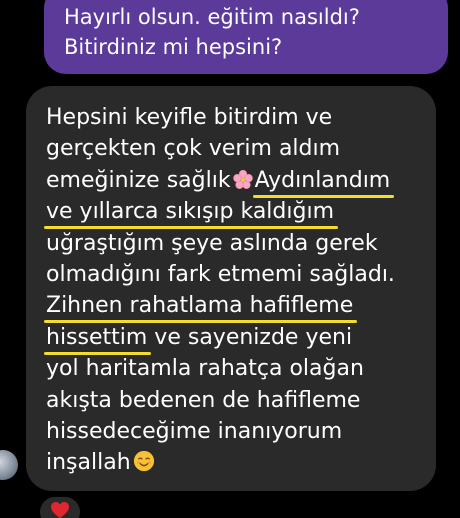 The width and height of the screenshot is (460, 518). What do you see at coordinates (193, 149) in the screenshot?
I see `message-line: gerçekten çok verim aldım` at bounding box center [193, 149].